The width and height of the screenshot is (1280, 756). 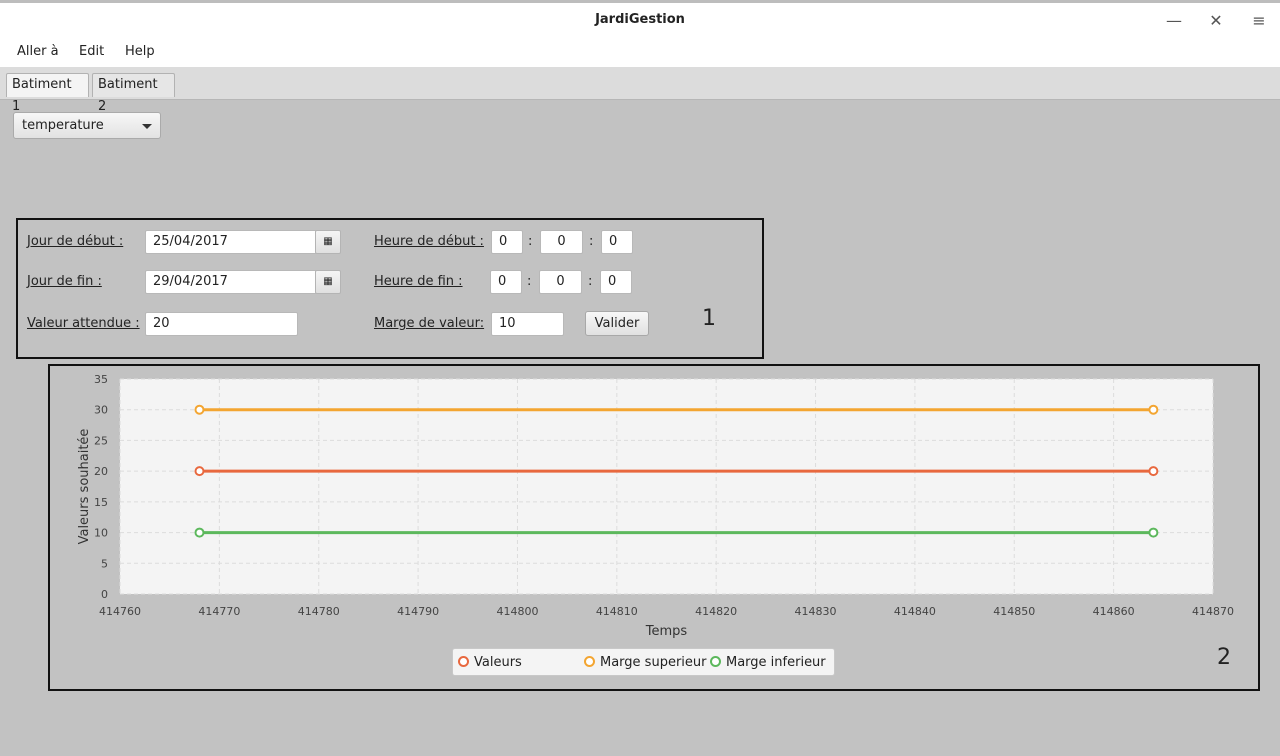 I want to click on x-tick-label: 414860, so click(x=1114, y=611).